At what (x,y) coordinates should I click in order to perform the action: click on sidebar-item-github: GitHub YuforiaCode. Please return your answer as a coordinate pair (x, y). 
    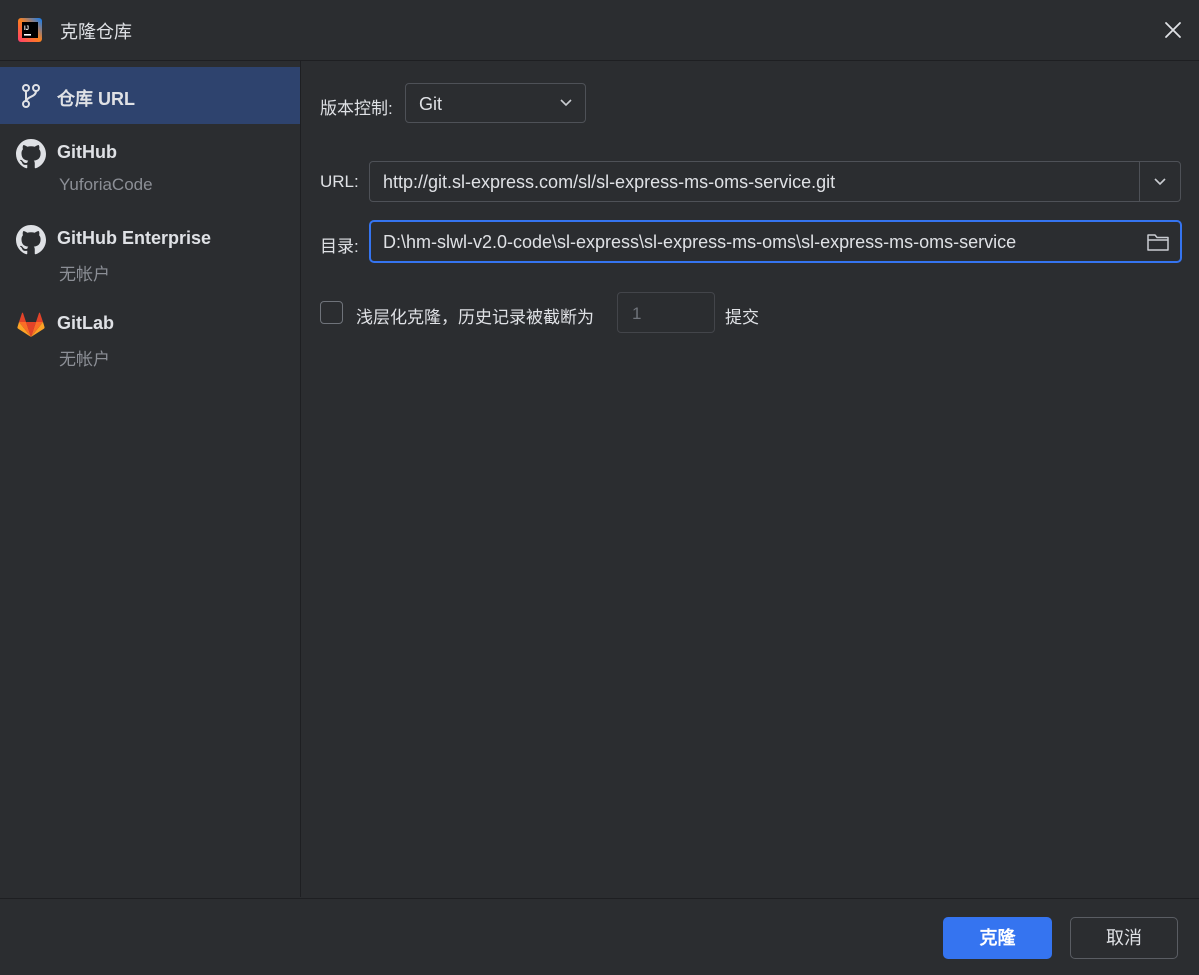
    Looking at the image, I should click on (150, 166).